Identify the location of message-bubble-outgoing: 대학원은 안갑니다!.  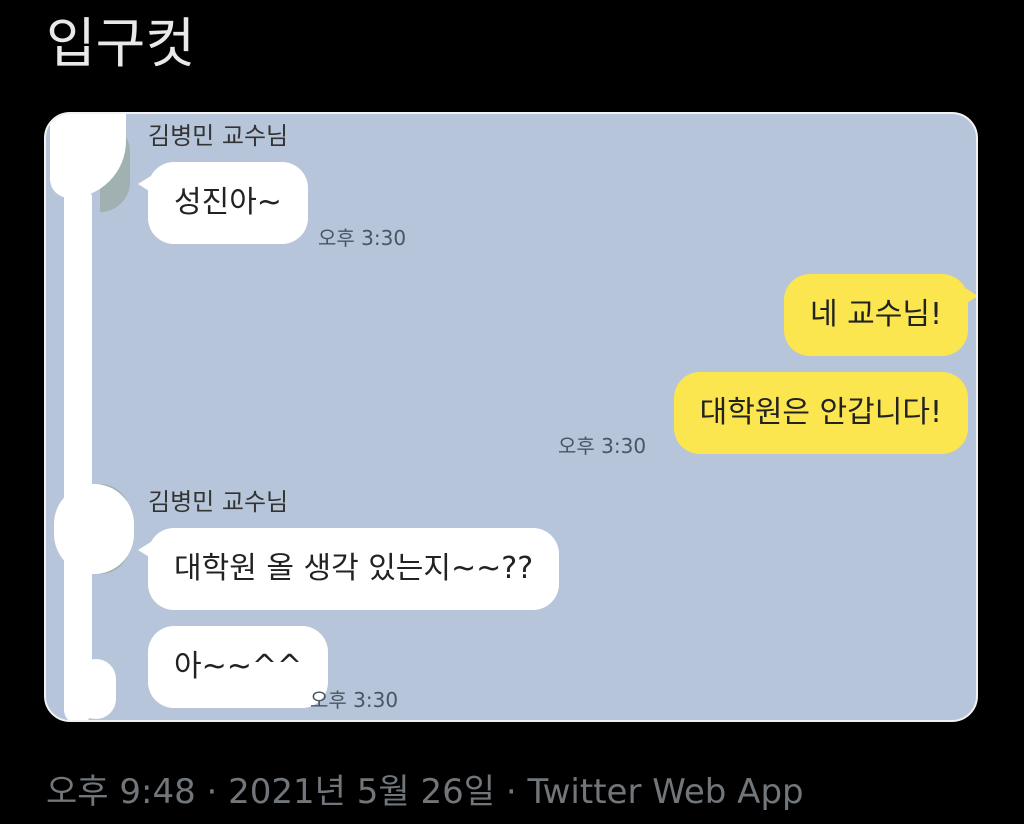
(820, 413).